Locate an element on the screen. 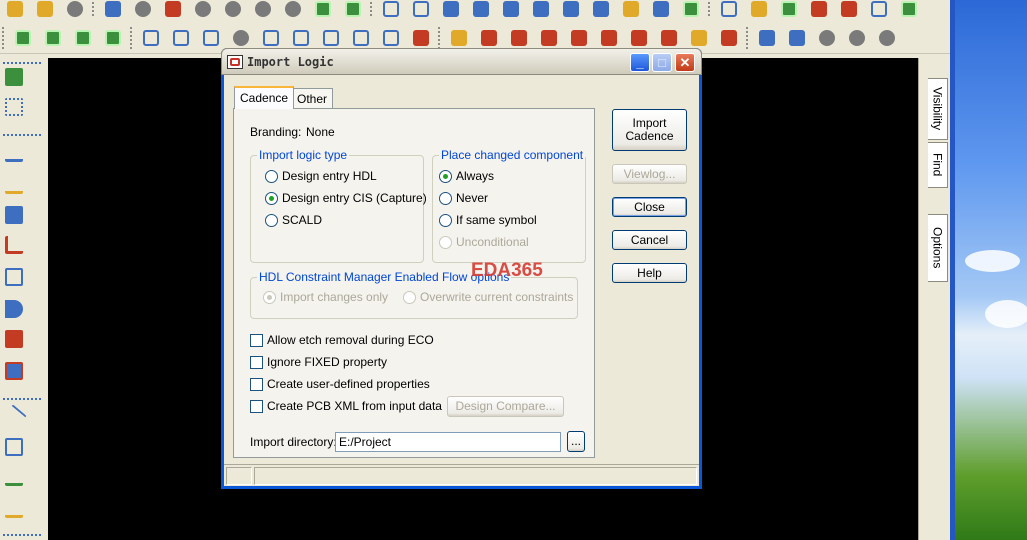  delay-tune-icon is located at coordinates (15, 246).